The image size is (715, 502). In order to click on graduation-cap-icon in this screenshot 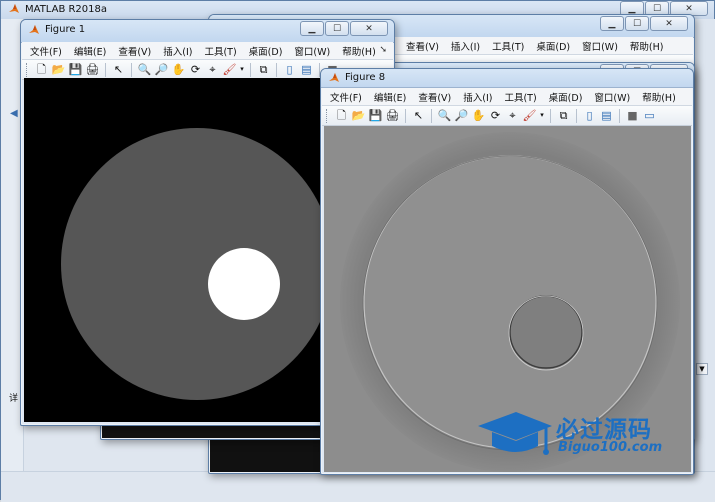, I will do `click(515, 433)`.